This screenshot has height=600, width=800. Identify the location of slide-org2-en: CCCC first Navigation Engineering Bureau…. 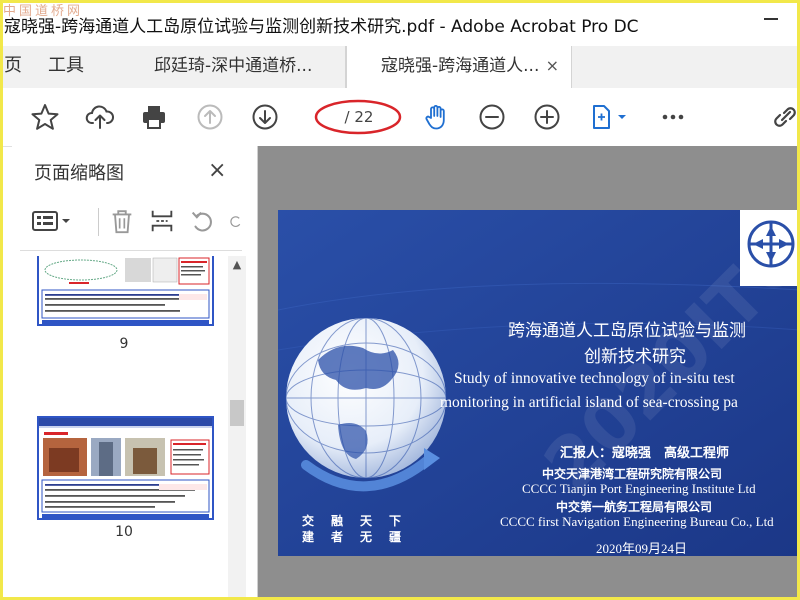
(637, 521).